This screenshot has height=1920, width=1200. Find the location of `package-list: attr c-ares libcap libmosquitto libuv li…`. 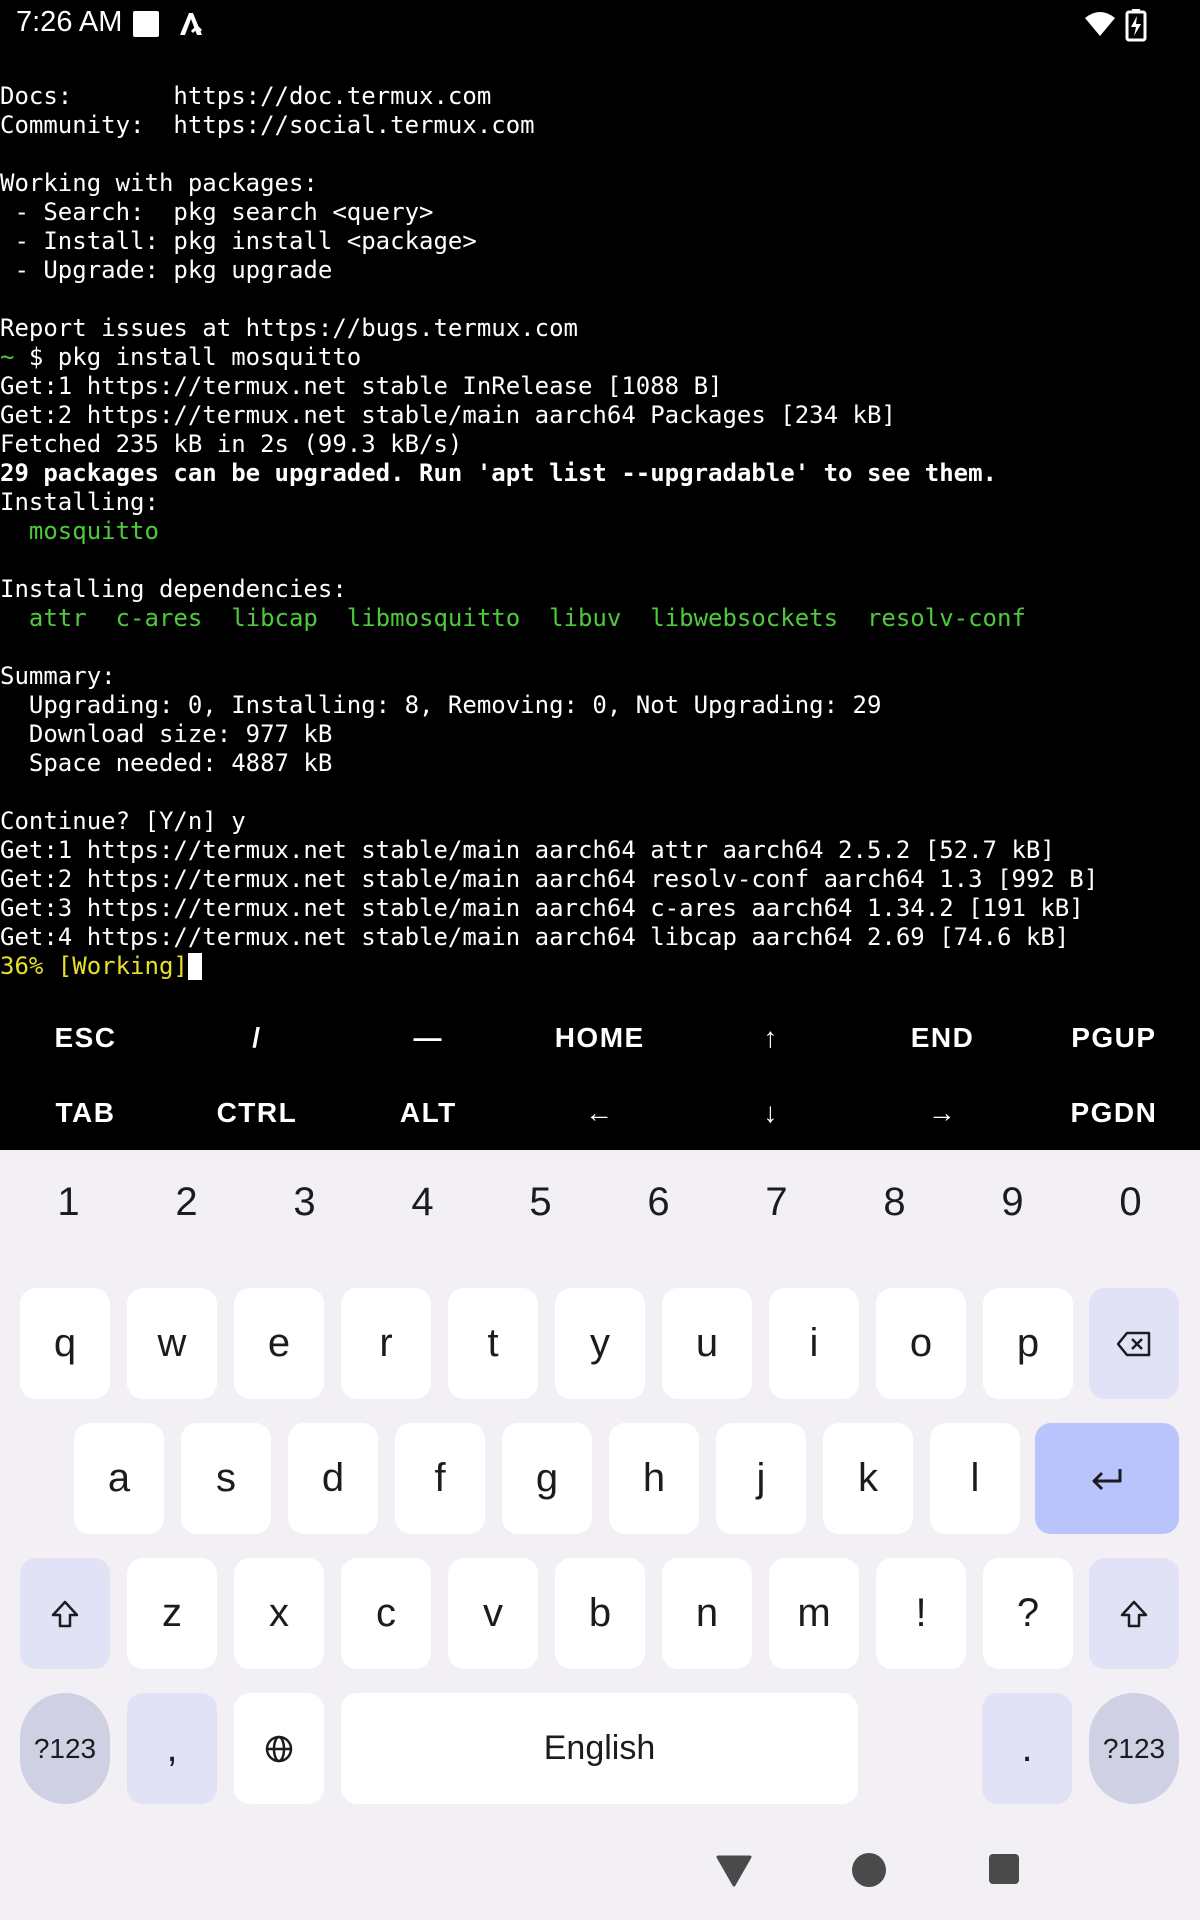

package-list: attr c-ares libcap libmosquitto libuv li… is located at coordinates (513, 618).